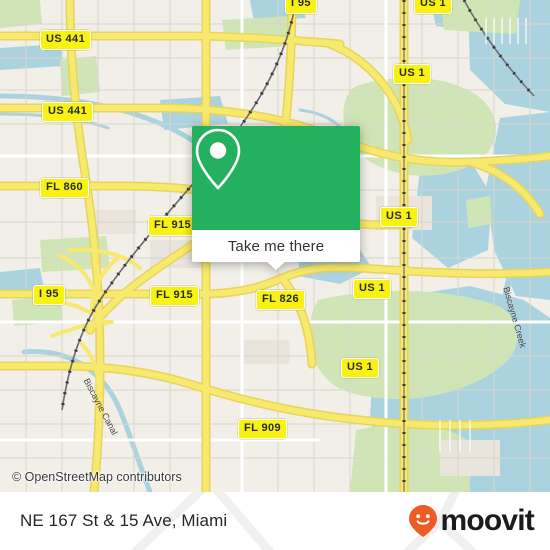 The width and height of the screenshot is (550, 550). I want to click on road-shield-fl826: FL 826, so click(281, 300).